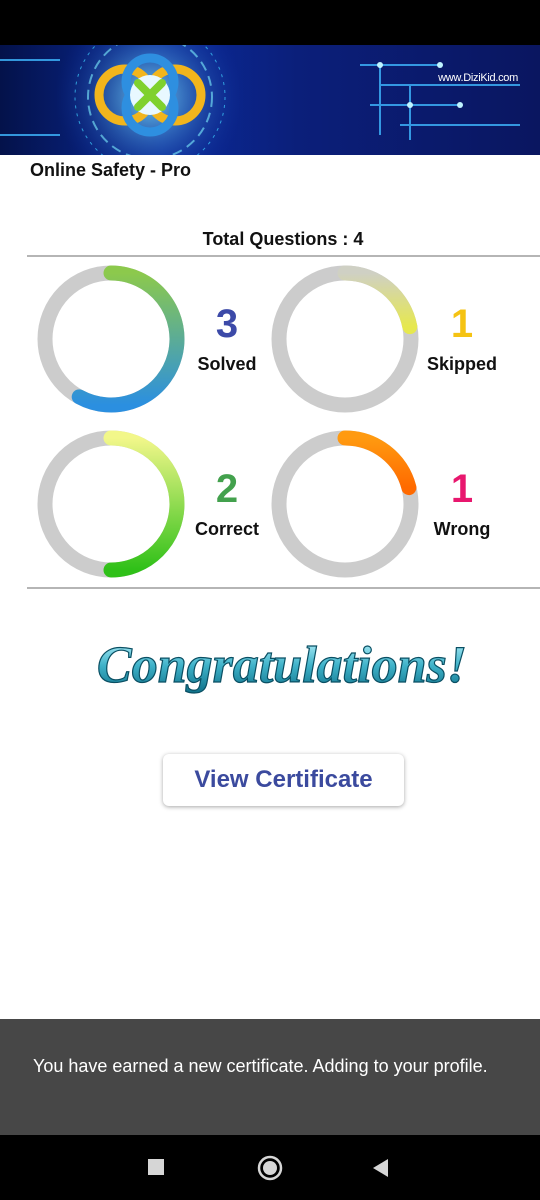  Describe the element at coordinates (260, 100) in the screenshot. I see `banner-artwork` at that location.